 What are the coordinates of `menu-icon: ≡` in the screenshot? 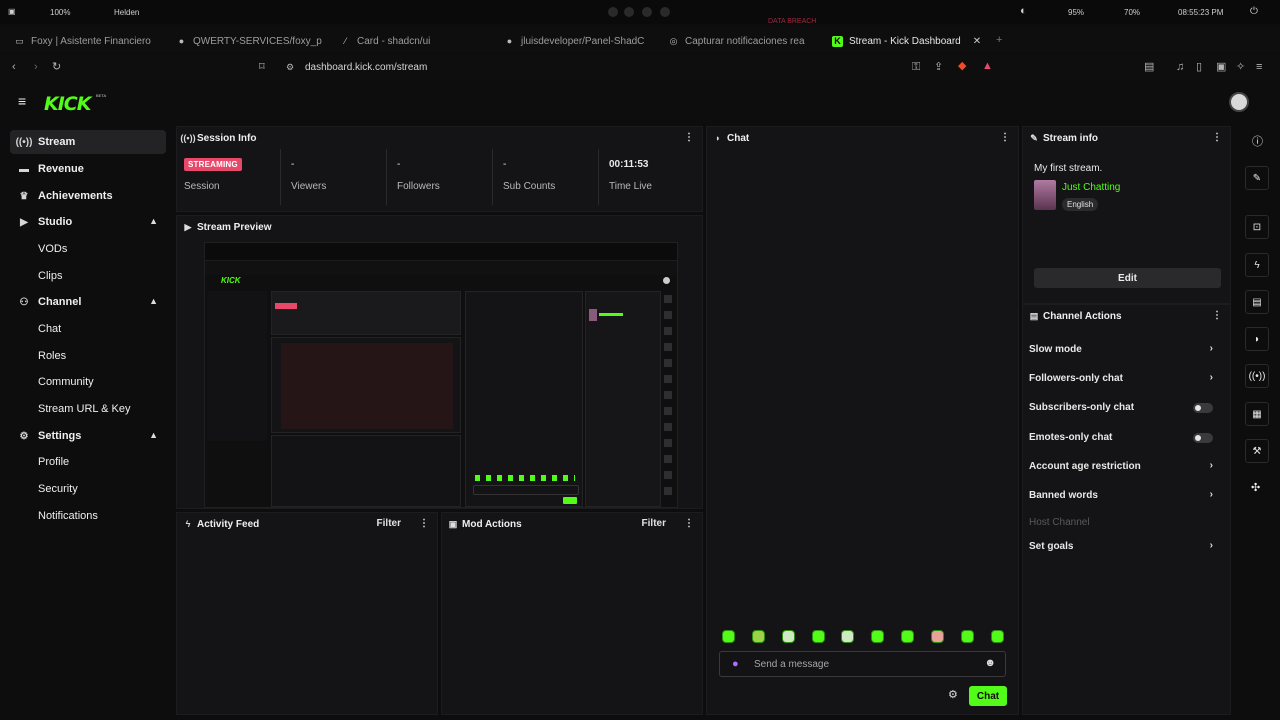 It's located at (1259, 67).